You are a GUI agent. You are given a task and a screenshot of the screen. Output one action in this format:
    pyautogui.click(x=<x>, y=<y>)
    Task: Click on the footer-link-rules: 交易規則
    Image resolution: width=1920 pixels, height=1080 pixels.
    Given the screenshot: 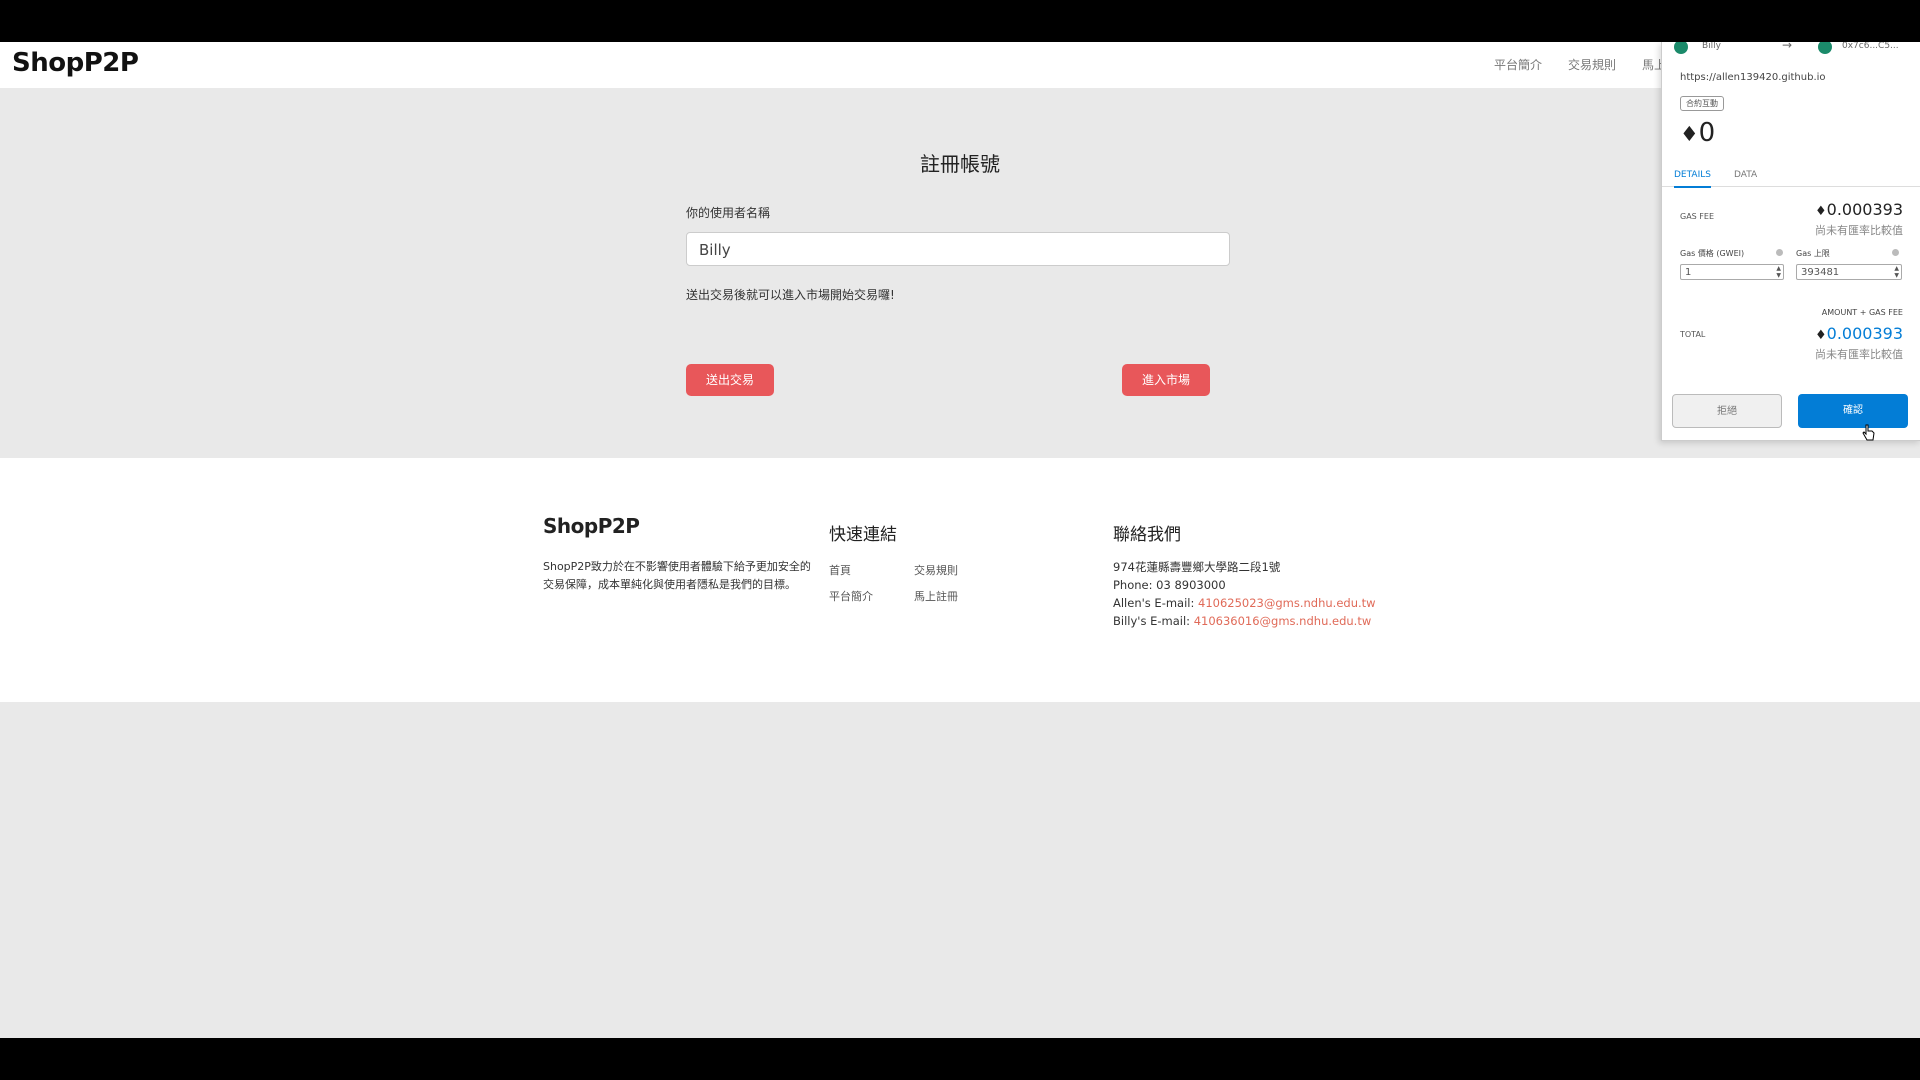 What is the action you would take?
    pyautogui.click(x=936, y=570)
    